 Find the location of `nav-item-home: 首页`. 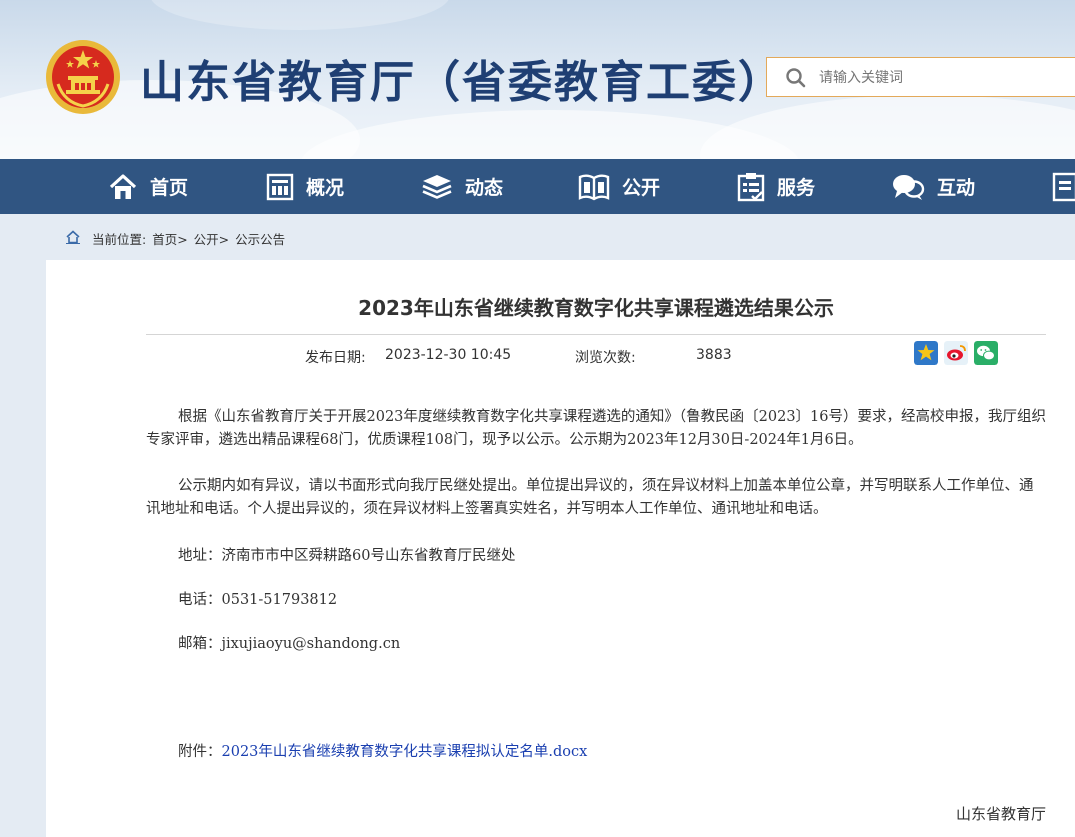

nav-item-home: 首页 is located at coordinates (148, 186).